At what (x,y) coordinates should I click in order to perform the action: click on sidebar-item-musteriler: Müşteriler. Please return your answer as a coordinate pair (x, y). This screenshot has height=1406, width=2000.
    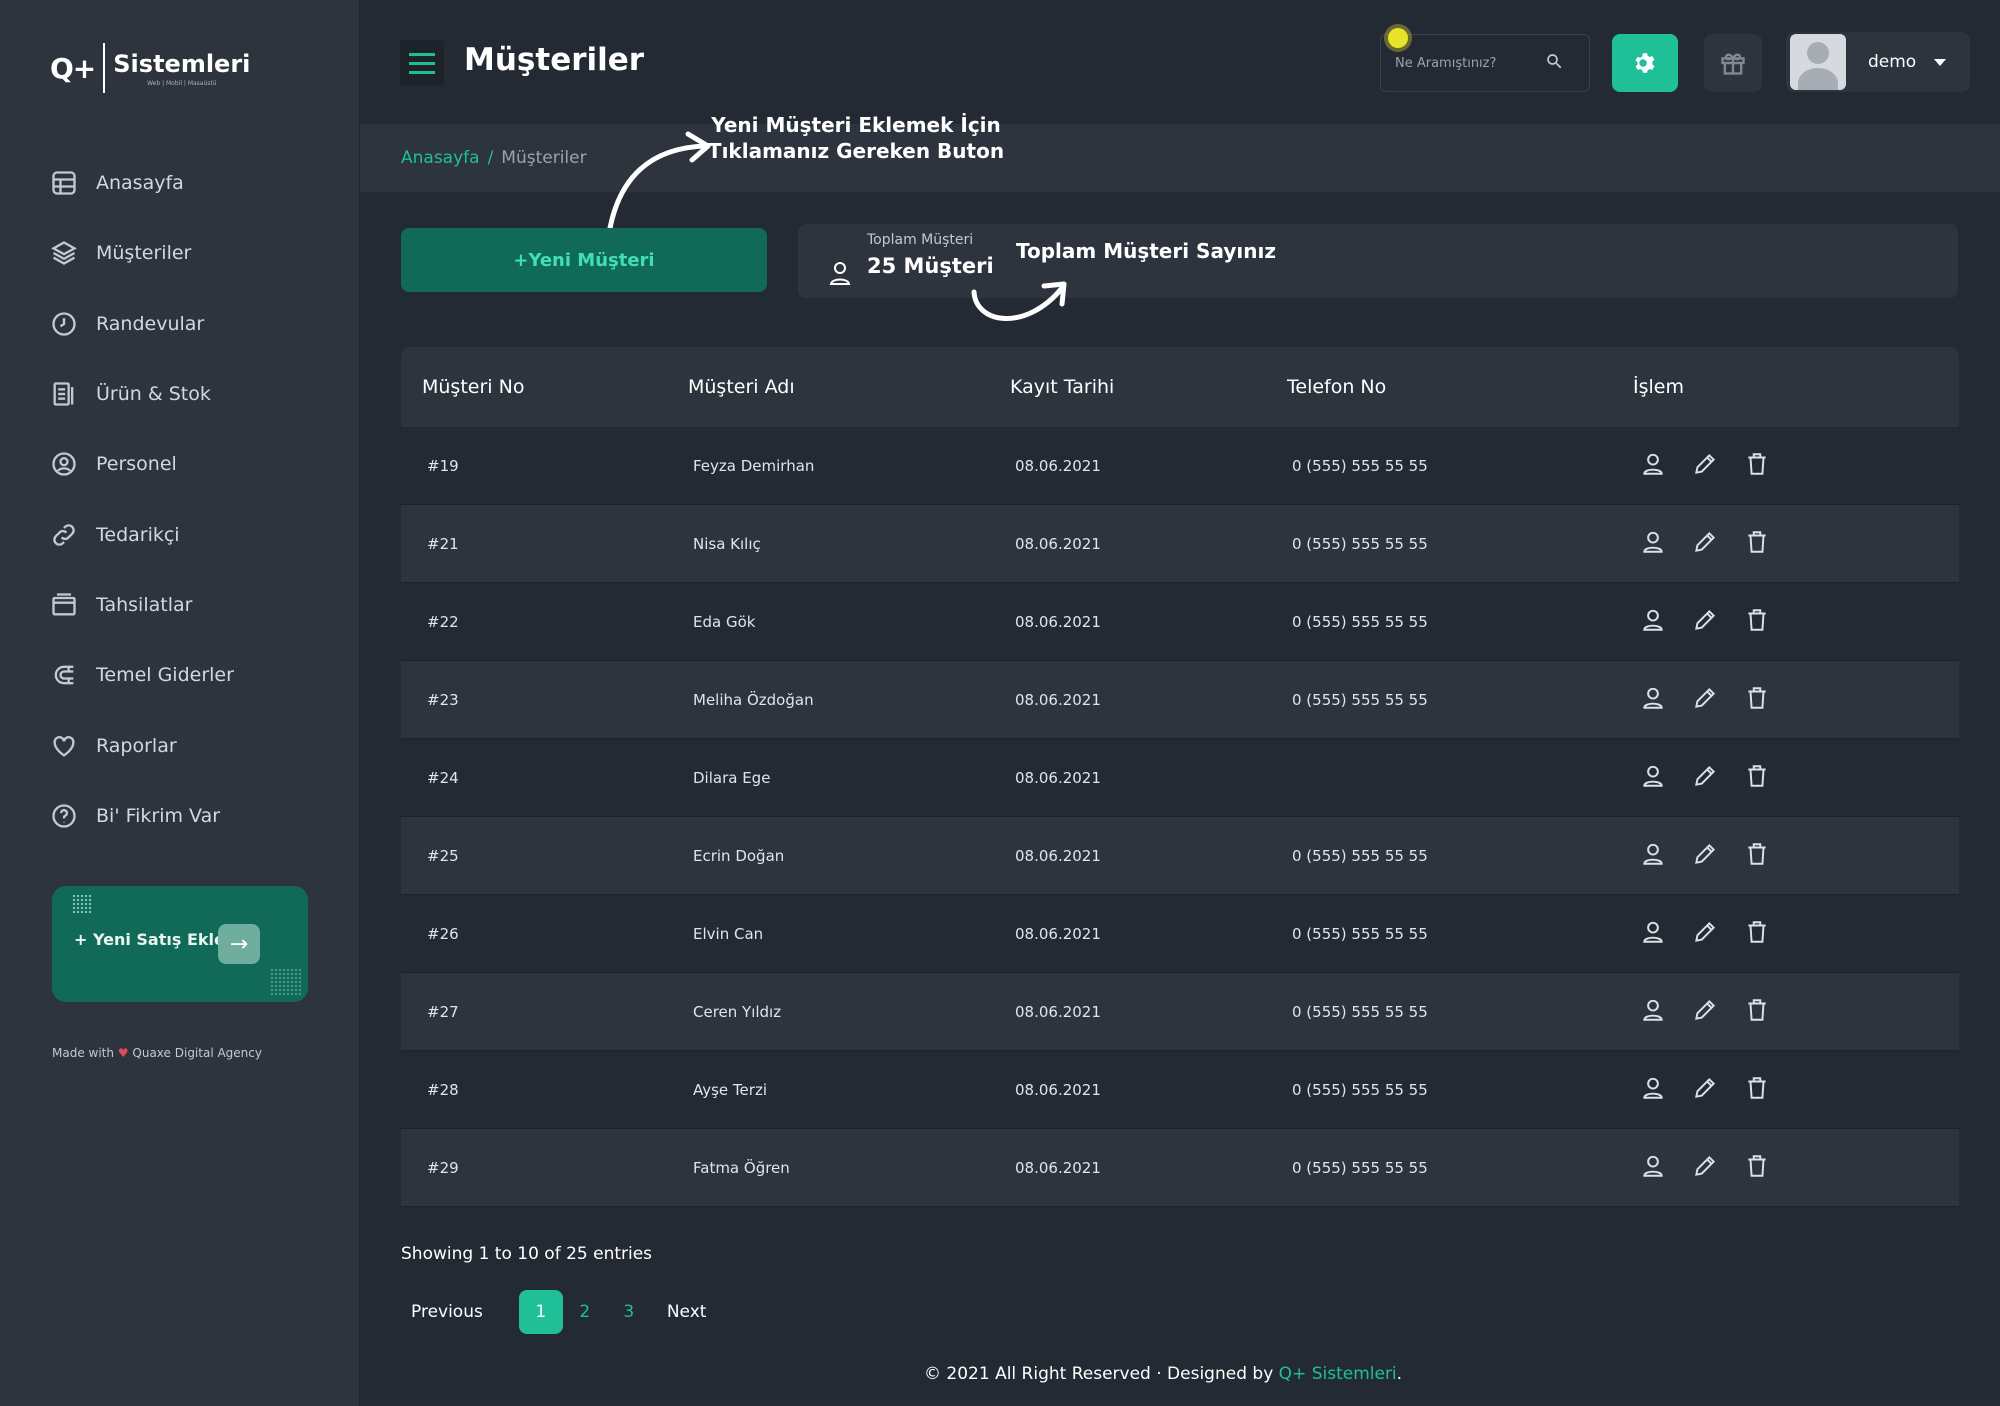
    Looking at the image, I should click on (198, 253).